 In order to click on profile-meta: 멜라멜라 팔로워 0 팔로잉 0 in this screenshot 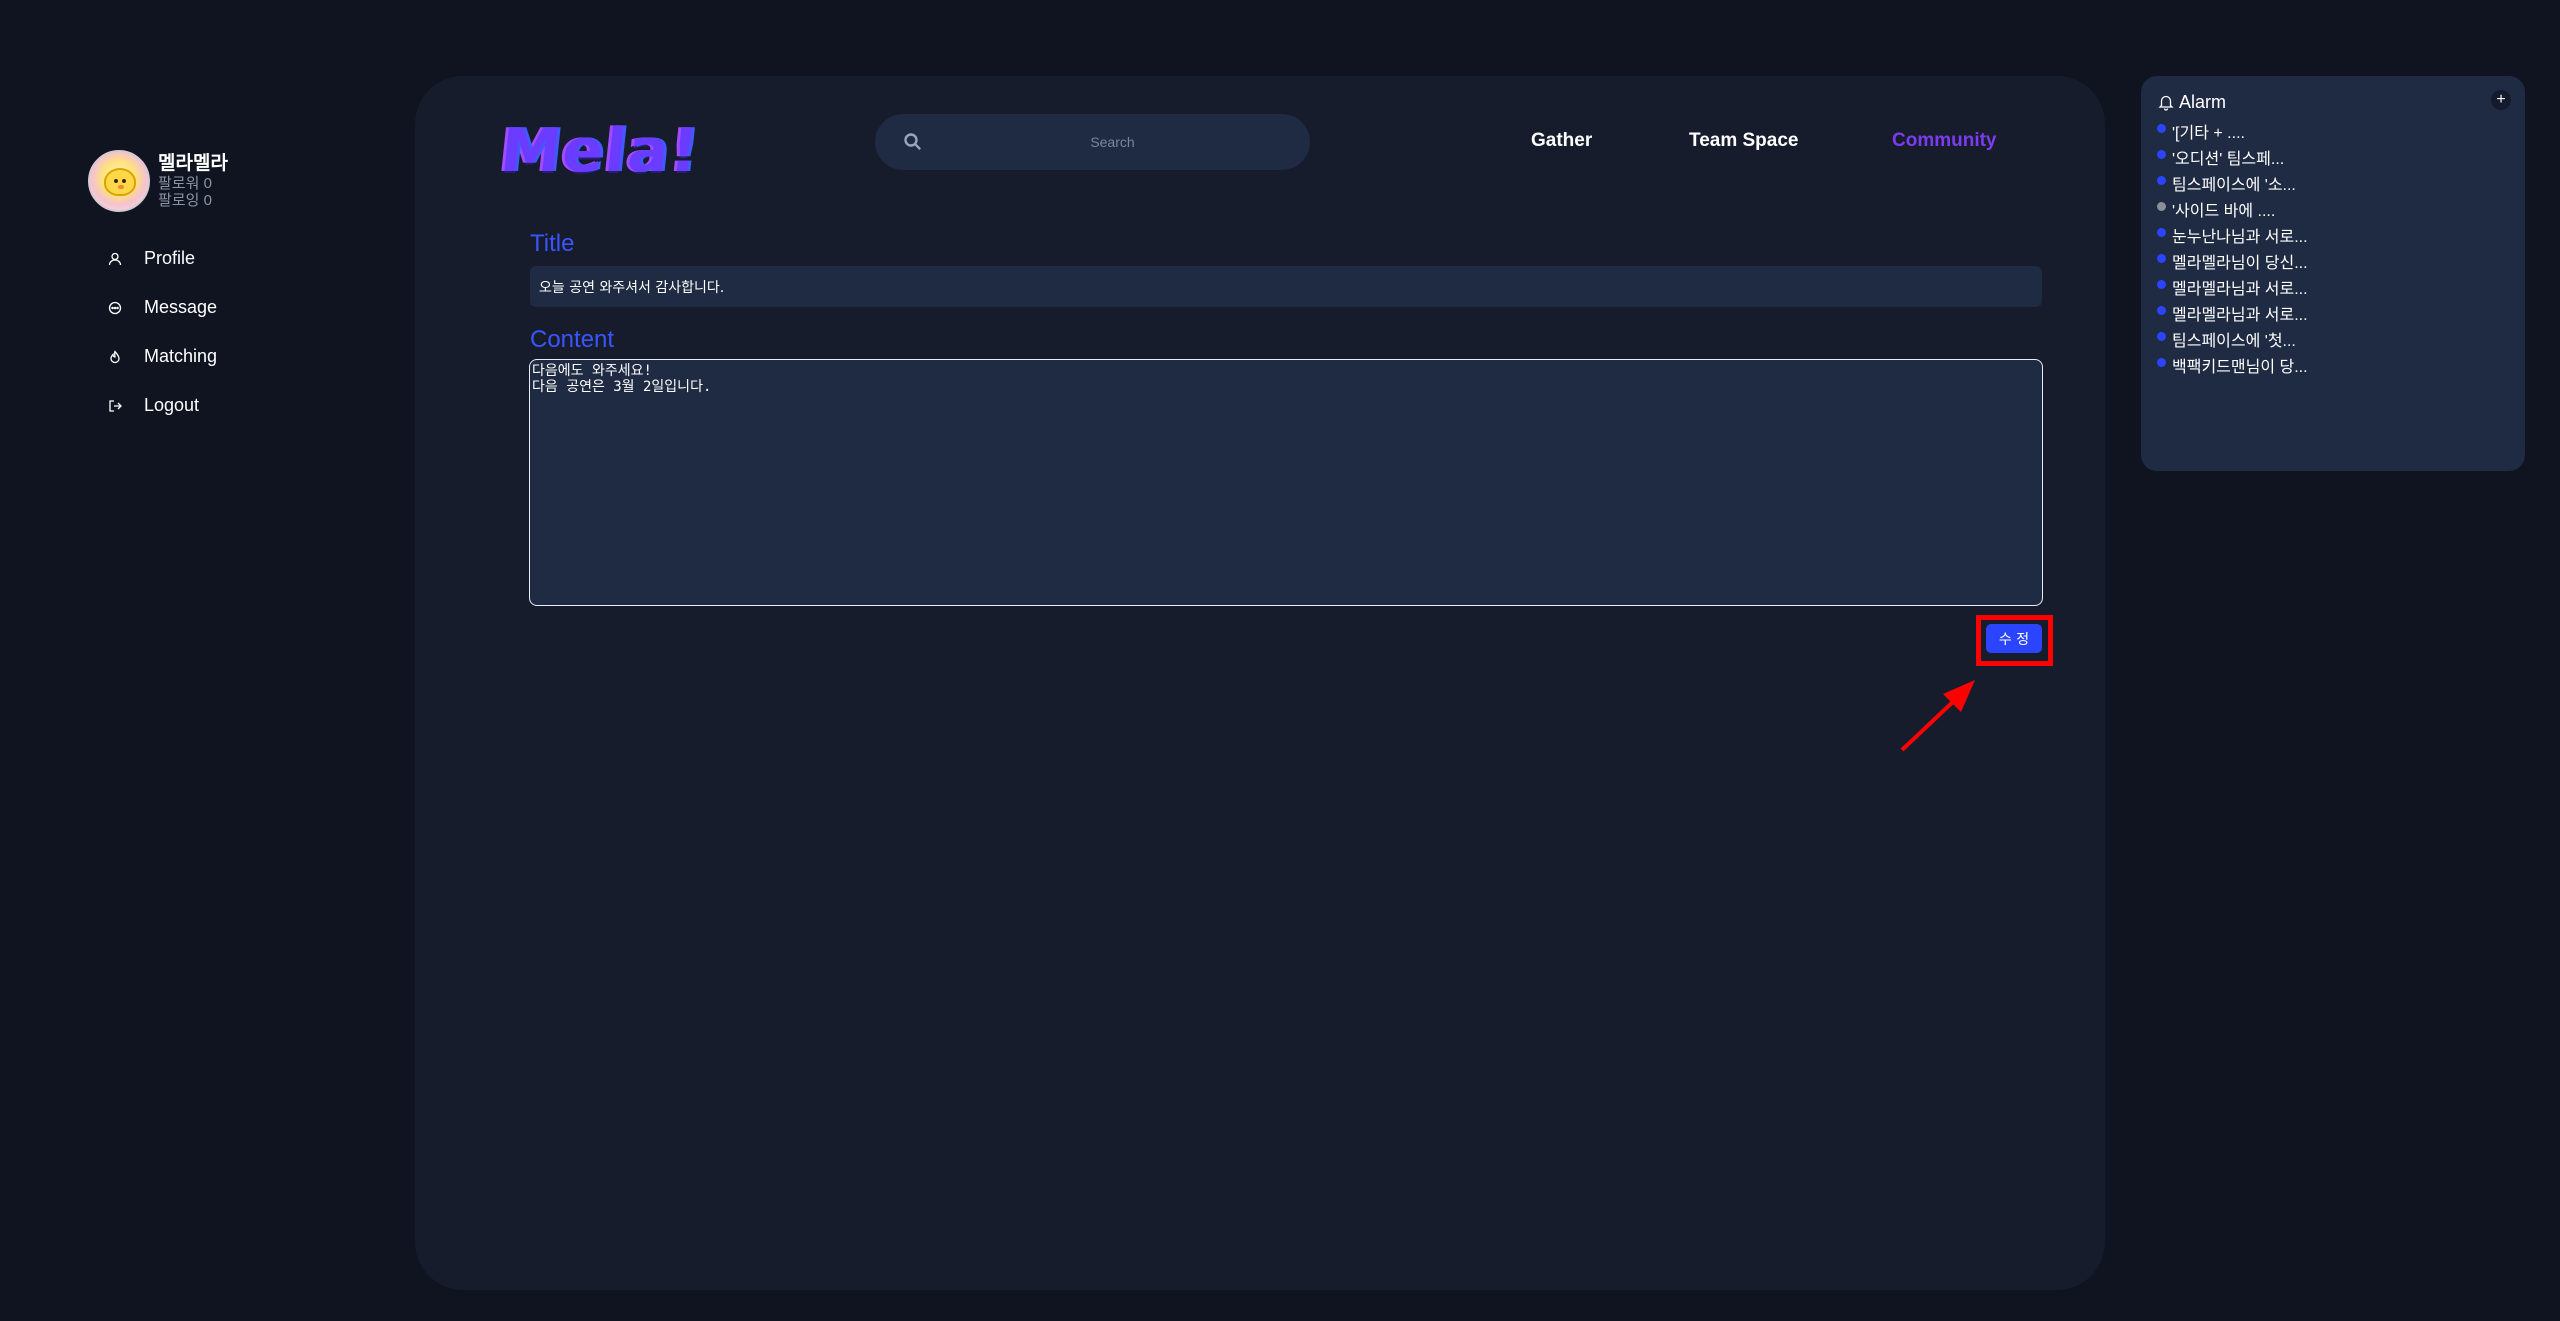, I will do `click(193, 181)`.